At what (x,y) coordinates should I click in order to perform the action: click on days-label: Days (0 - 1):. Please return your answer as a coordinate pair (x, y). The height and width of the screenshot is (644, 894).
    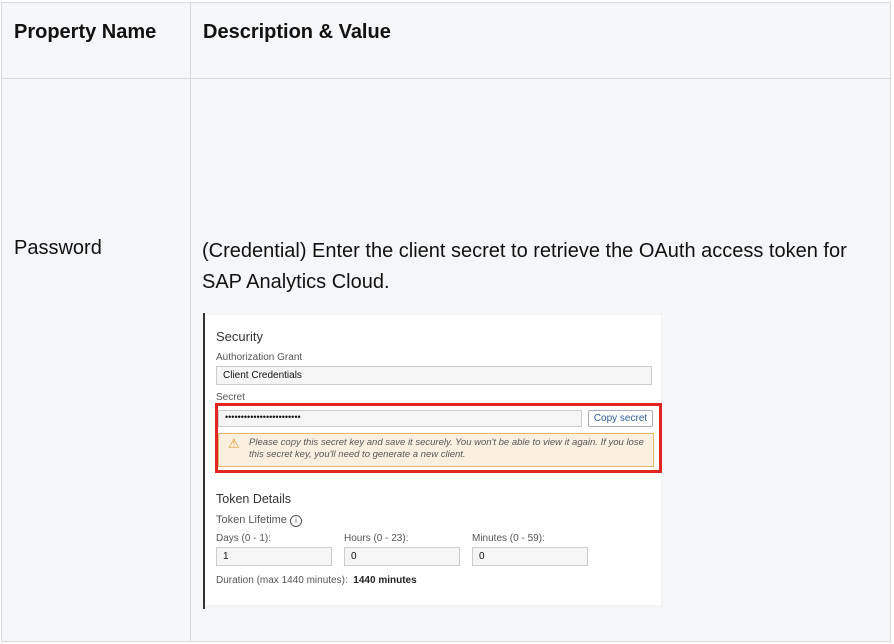
    Looking at the image, I should click on (244, 538).